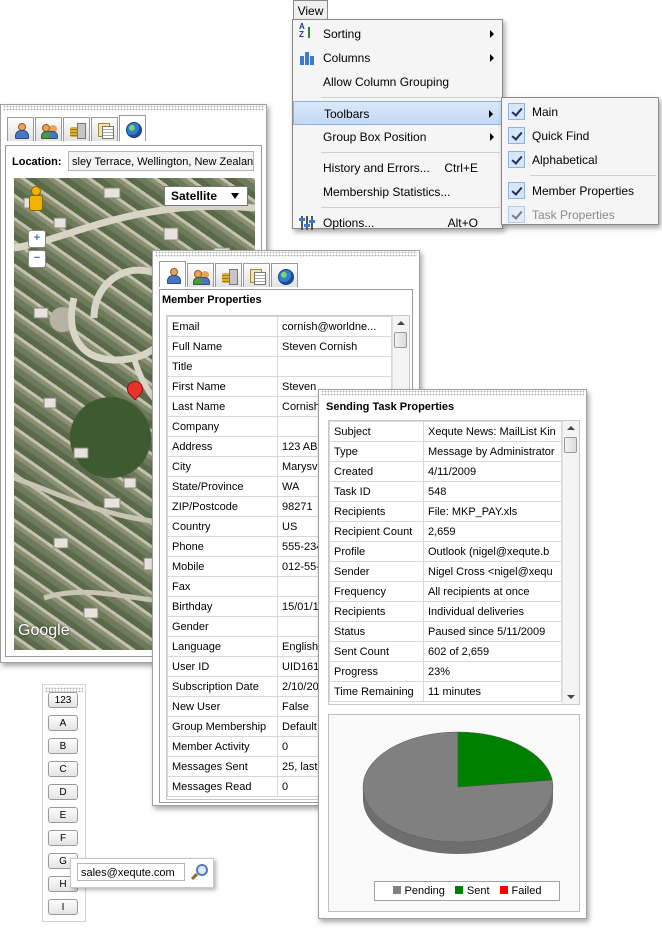 The image size is (662, 938). Describe the element at coordinates (222, 606) in the screenshot. I see `member-property-key: Birthday` at that location.